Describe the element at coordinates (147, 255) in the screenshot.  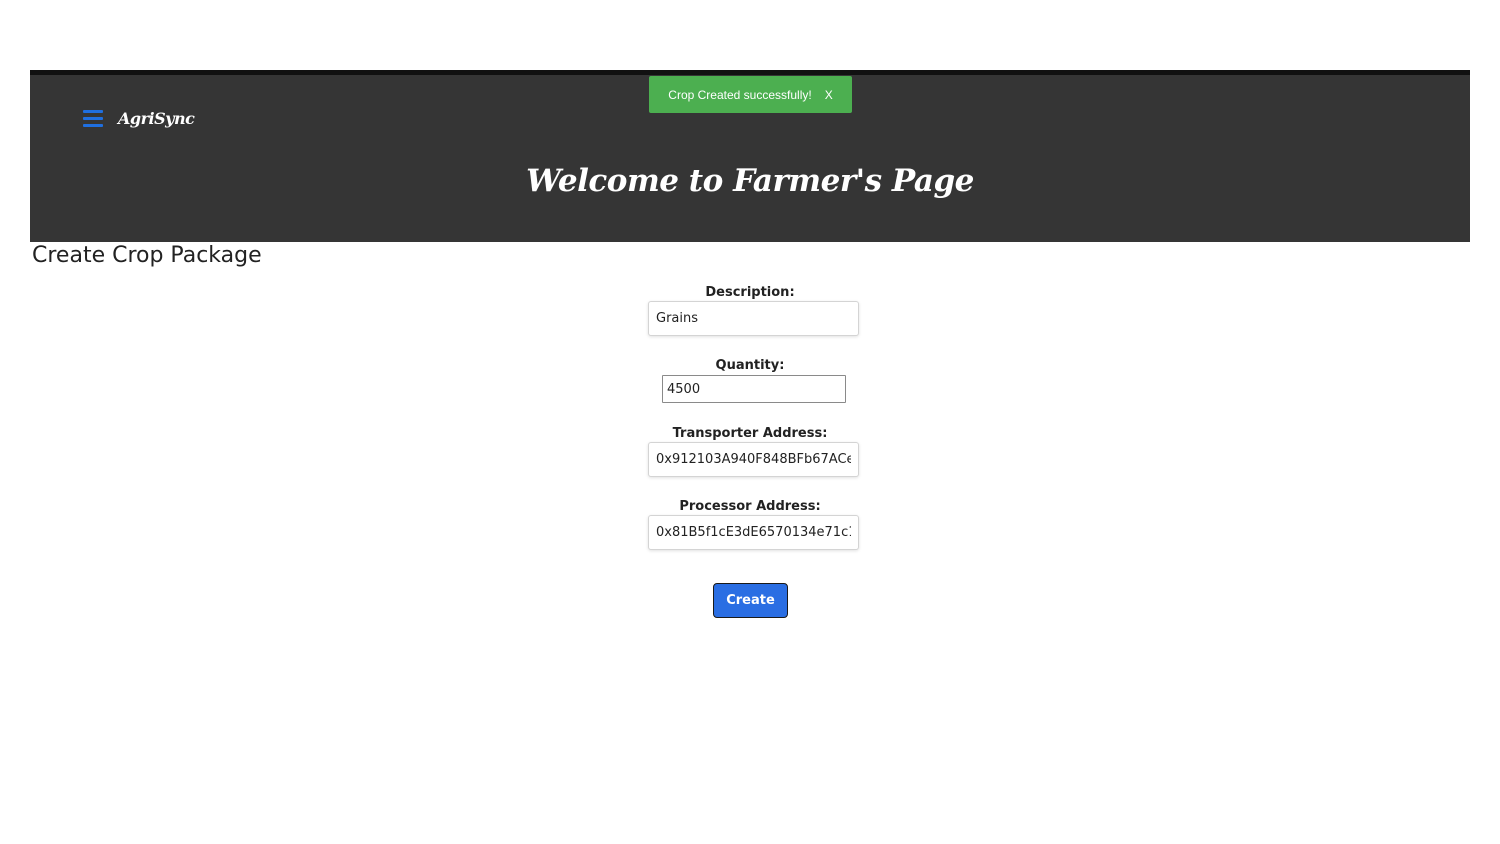
I see `section-title: Create Crop Package` at that location.